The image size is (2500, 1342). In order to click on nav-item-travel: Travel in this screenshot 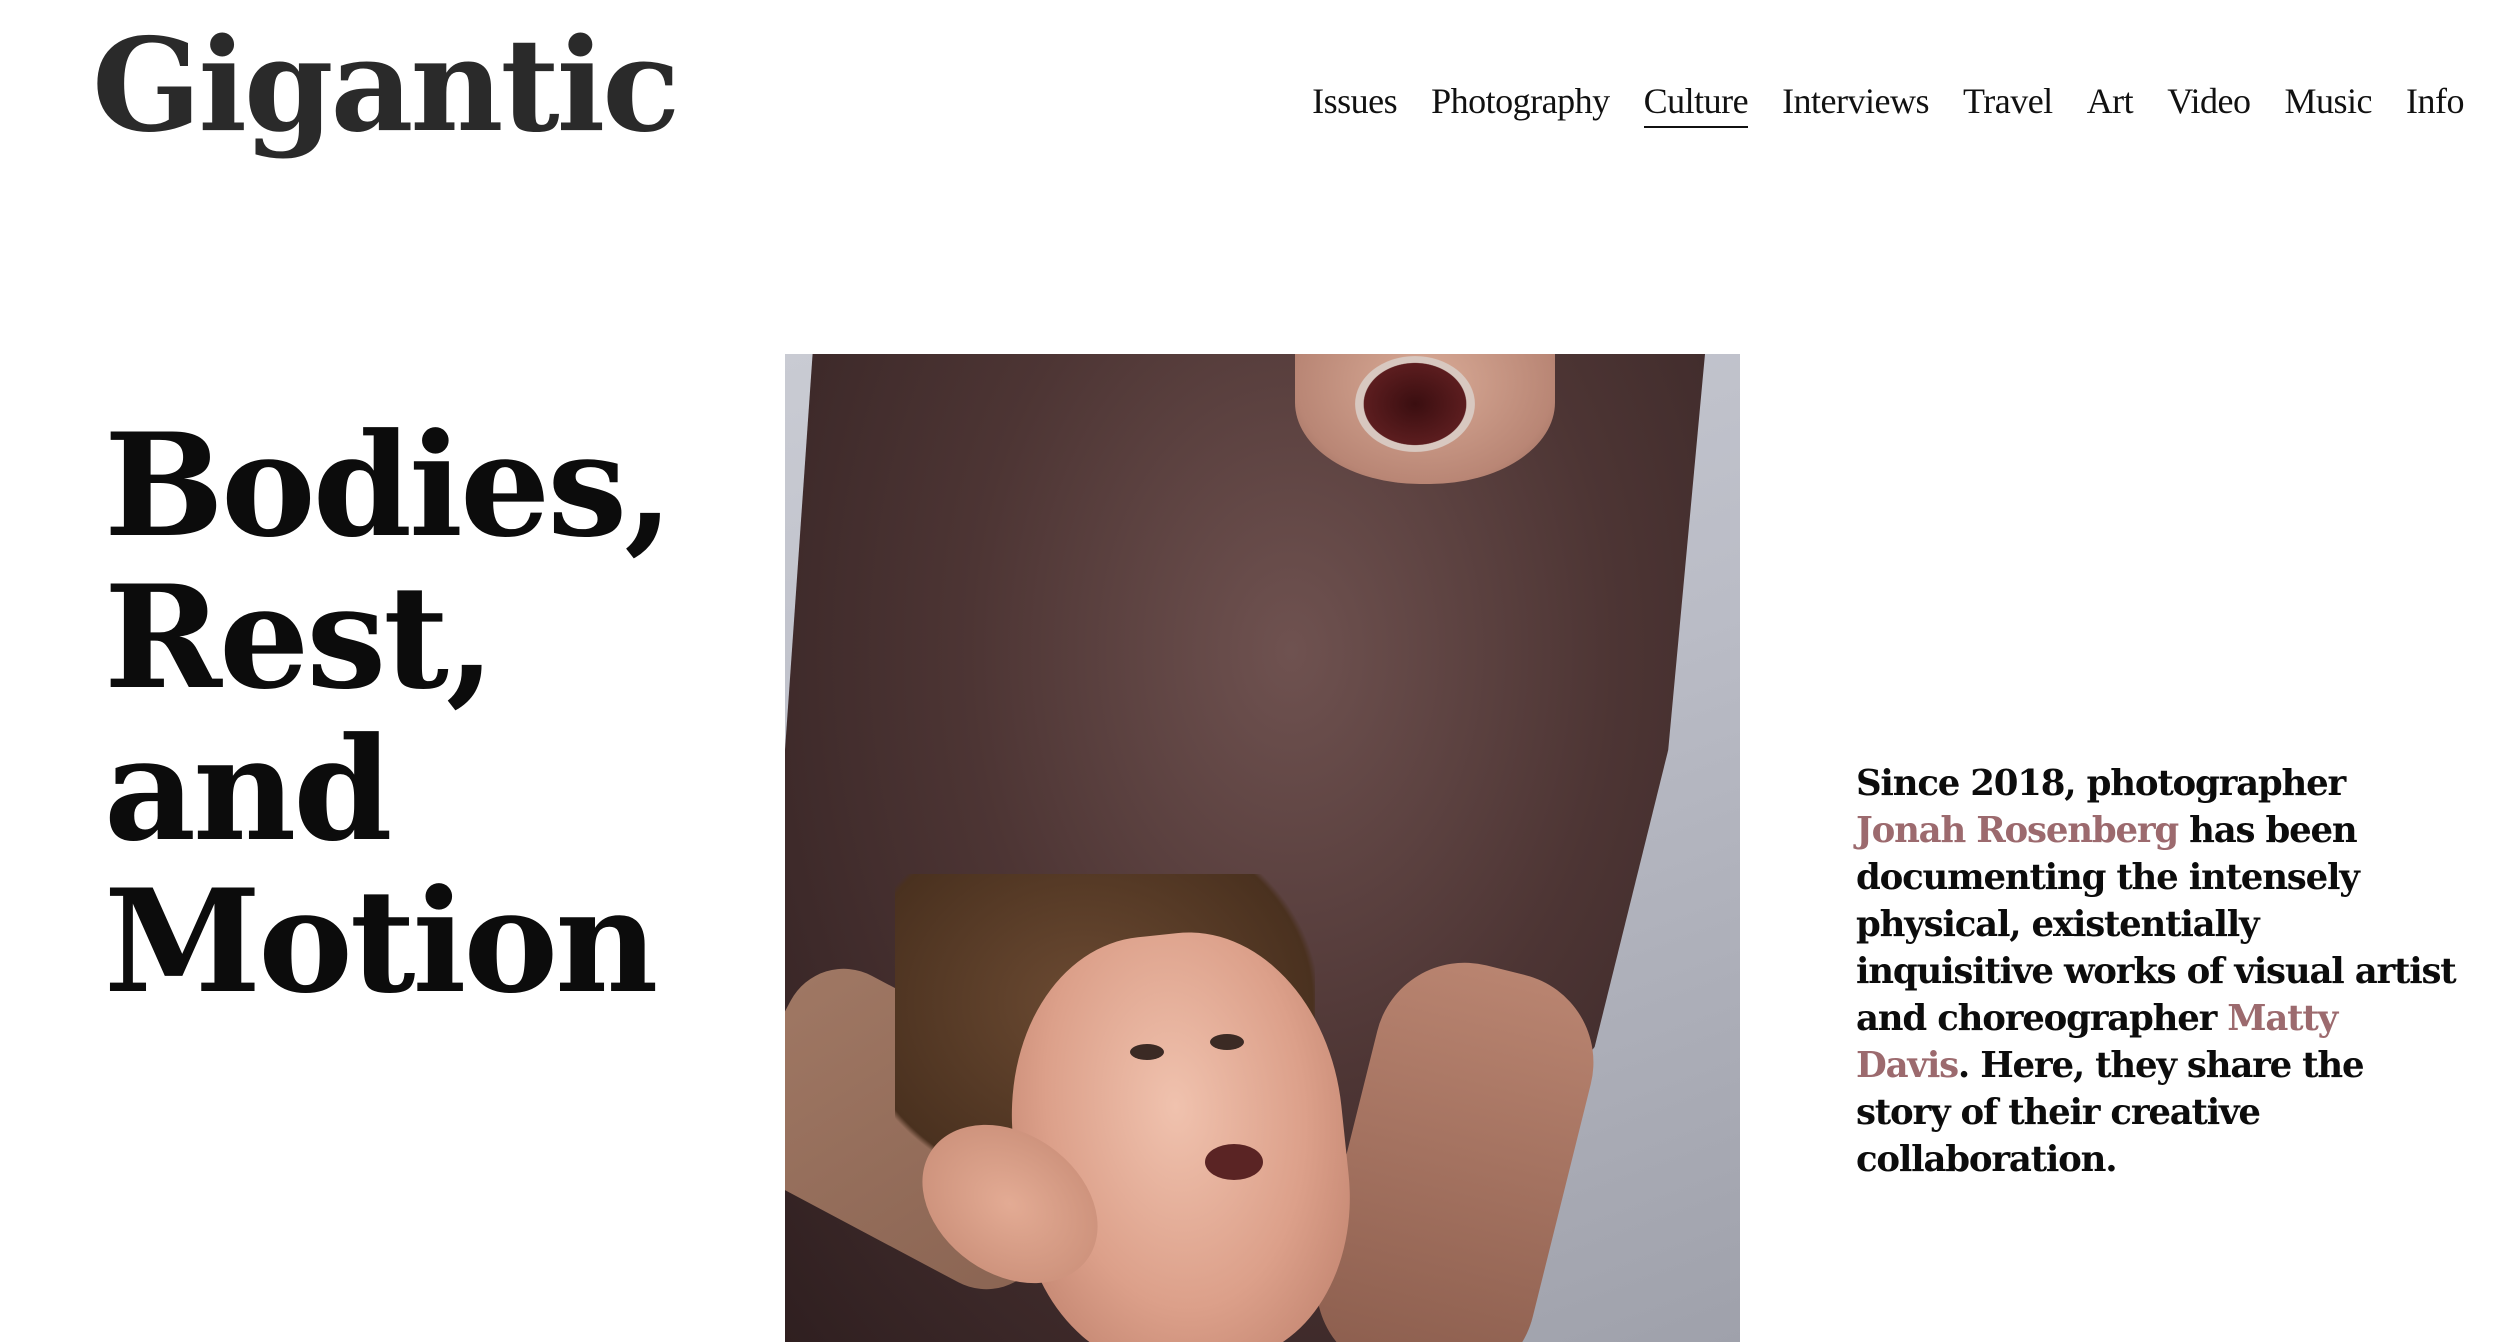, I will do `click(2008, 103)`.